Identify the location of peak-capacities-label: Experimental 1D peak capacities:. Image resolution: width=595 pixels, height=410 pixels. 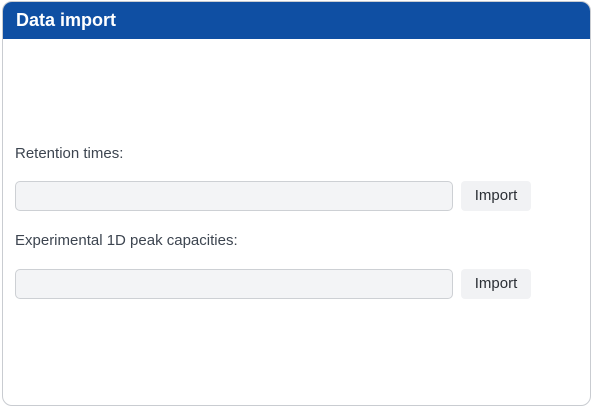
(126, 240).